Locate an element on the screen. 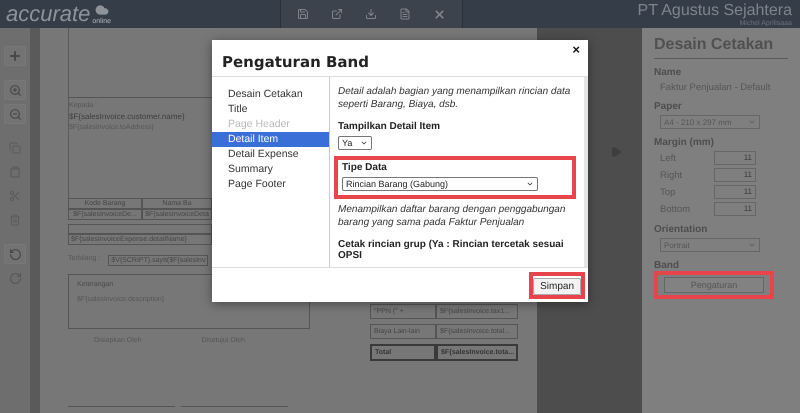 This screenshot has height=413, width=800. nav-item: Desain Cetakan is located at coordinates (270, 94).